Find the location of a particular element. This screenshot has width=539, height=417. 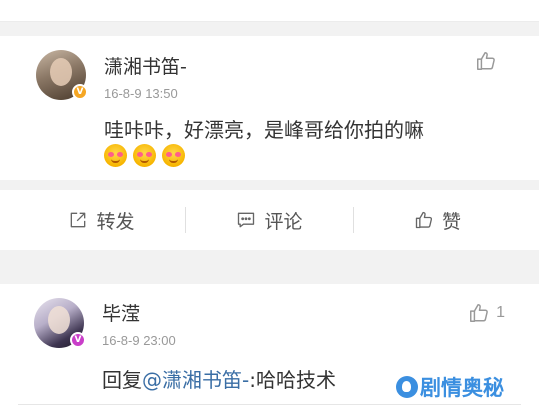

timestamp: 16-8-9 23:00 is located at coordinates (139, 340).